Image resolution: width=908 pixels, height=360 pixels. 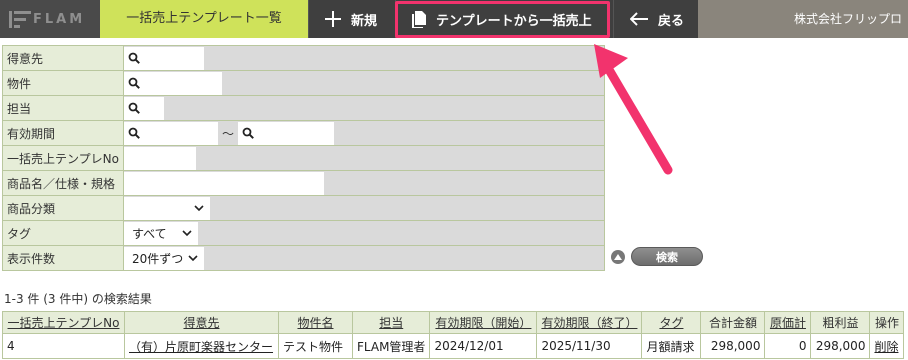 What do you see at coordinates (158, 258) in the screenshot?
I see `page-size-value: 20件ずつ` at bounding box center [158, 258].